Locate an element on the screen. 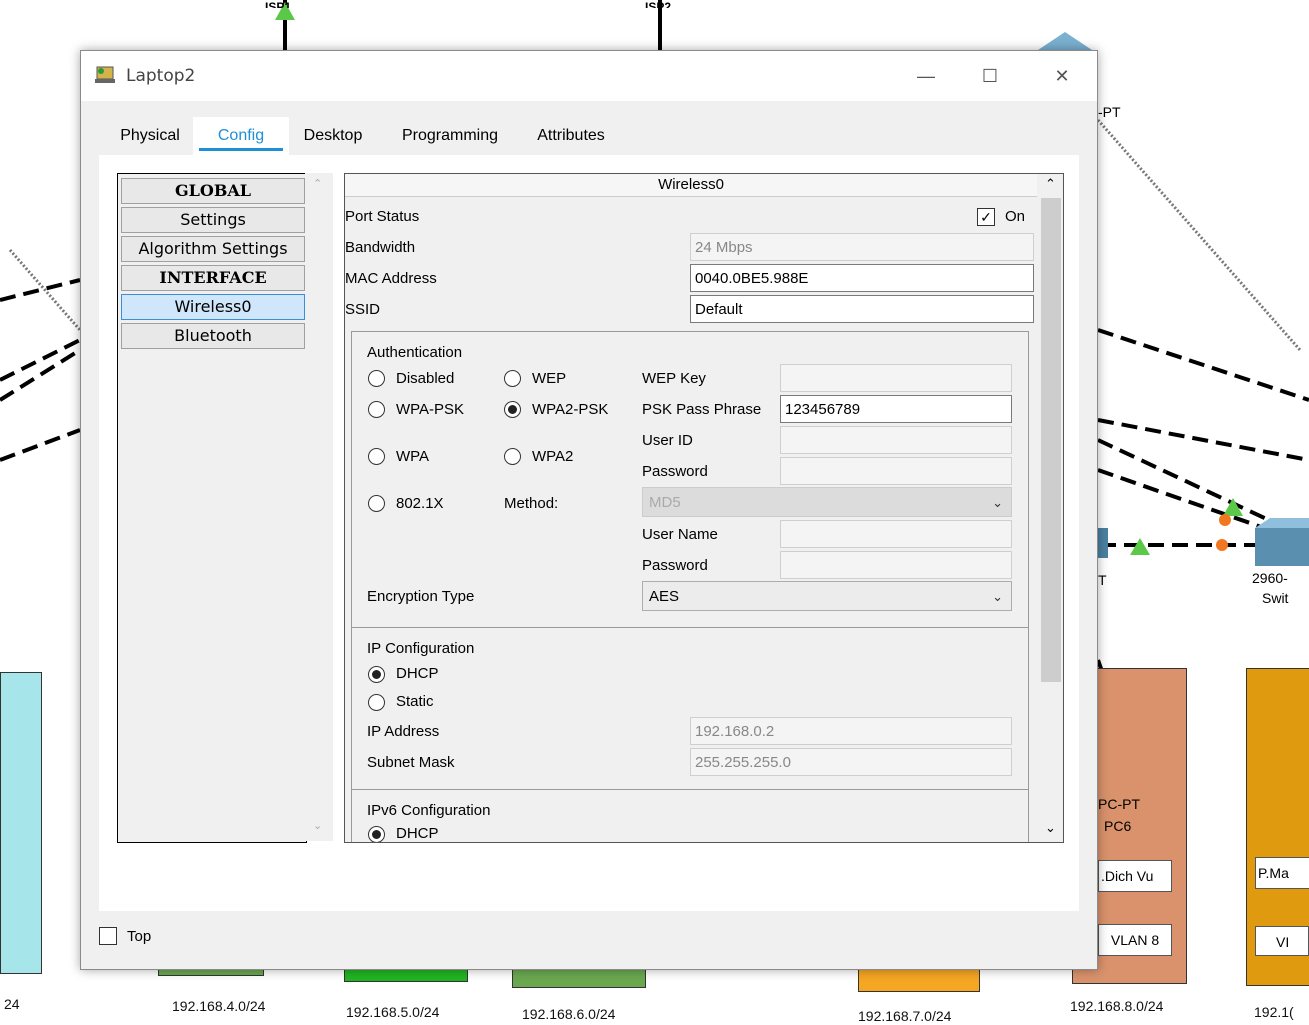 This screenshot has width=1309, height=1025. password2-field is located at coordinates (896, 565).